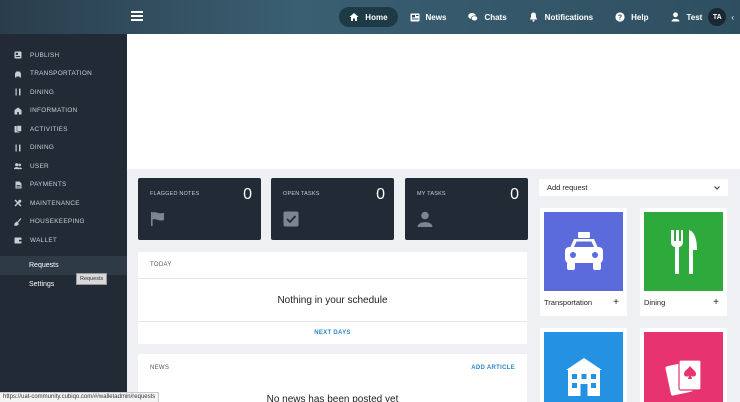 This screenshot has width=740, height=402. Describe the element at coordinates (466, 209) in the screenshot. I see `stat-my-tasks: MY TASKS 0` at that location.